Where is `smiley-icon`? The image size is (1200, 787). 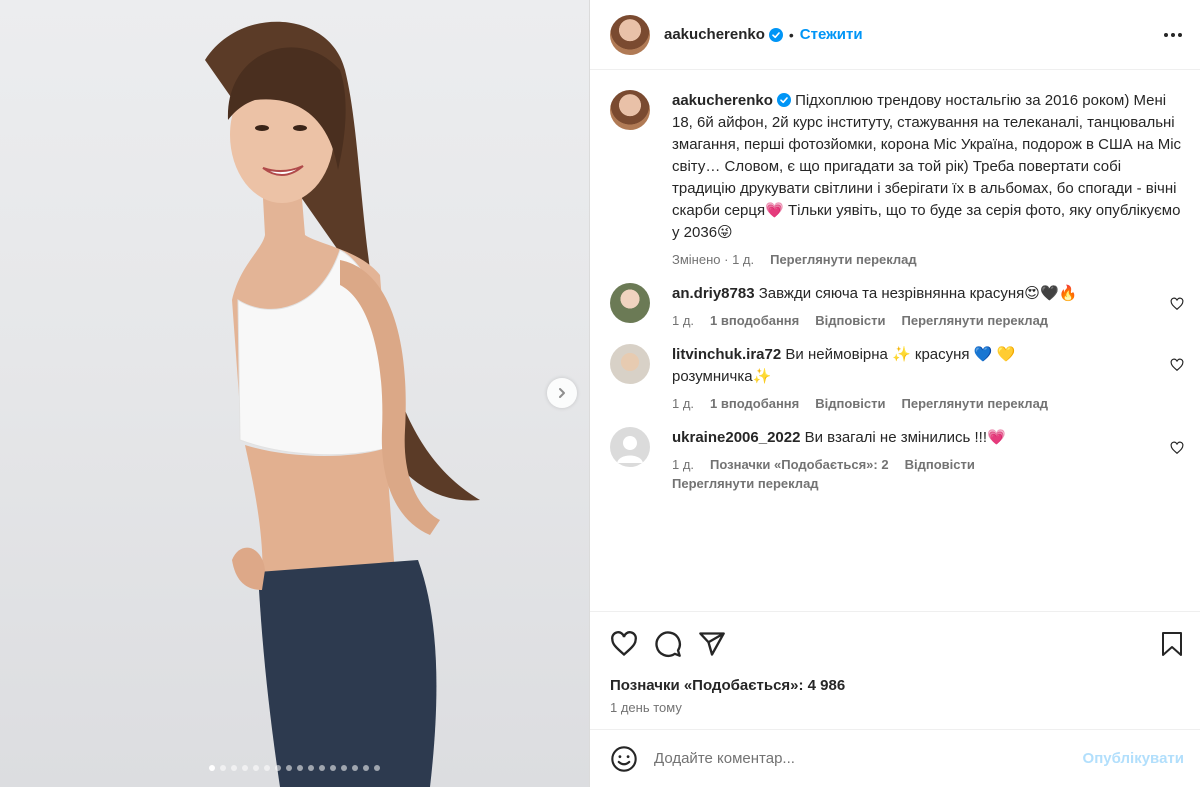 smiley-icon is located at coordinates (624, 758).